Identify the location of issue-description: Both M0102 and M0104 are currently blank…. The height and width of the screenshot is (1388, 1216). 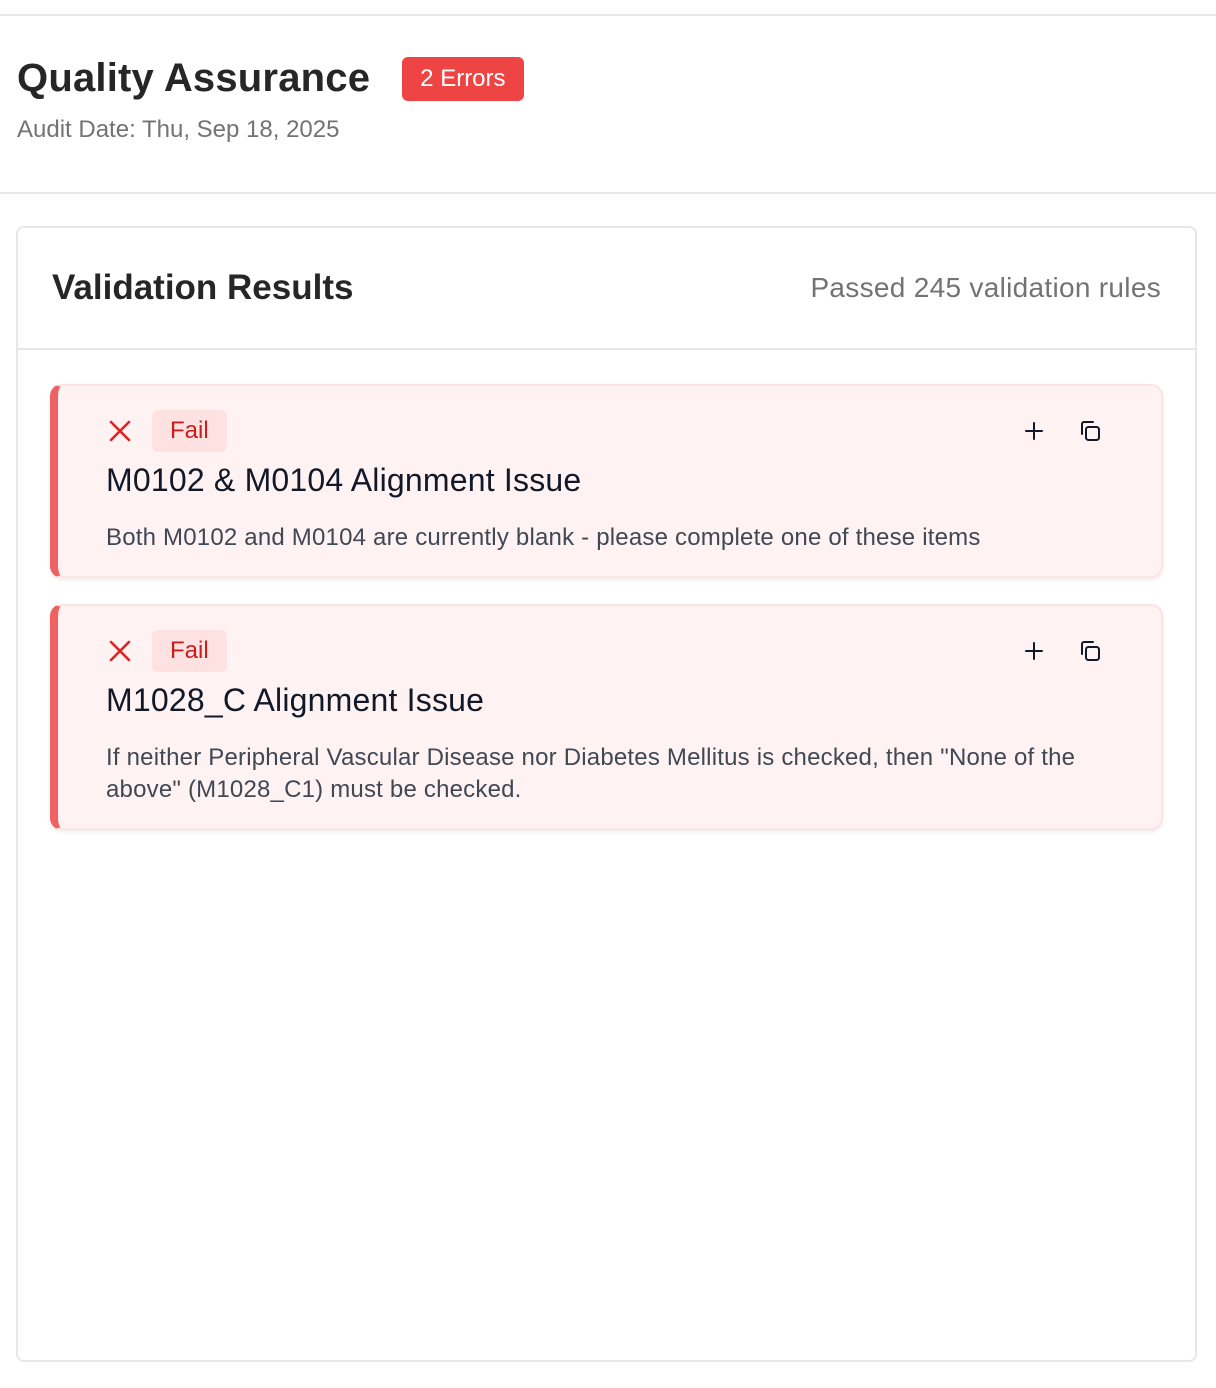
(543, 537).